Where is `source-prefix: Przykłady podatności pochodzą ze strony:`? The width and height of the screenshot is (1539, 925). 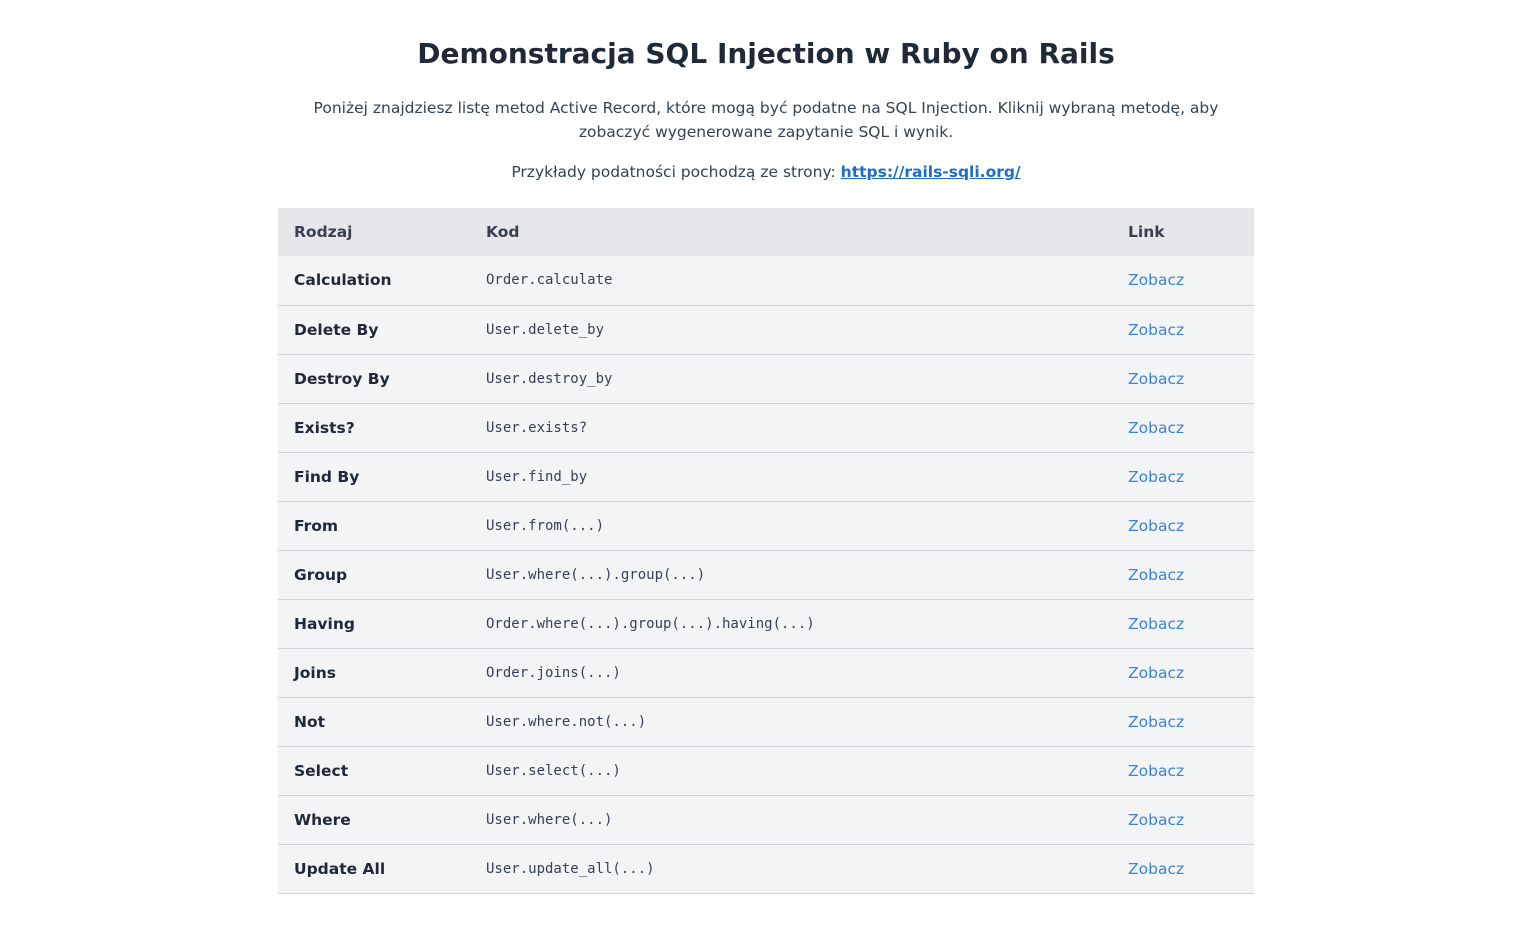 source-prefix: Przykłady podatności pochodzą ze strony: is located at coordinates (676, 172).